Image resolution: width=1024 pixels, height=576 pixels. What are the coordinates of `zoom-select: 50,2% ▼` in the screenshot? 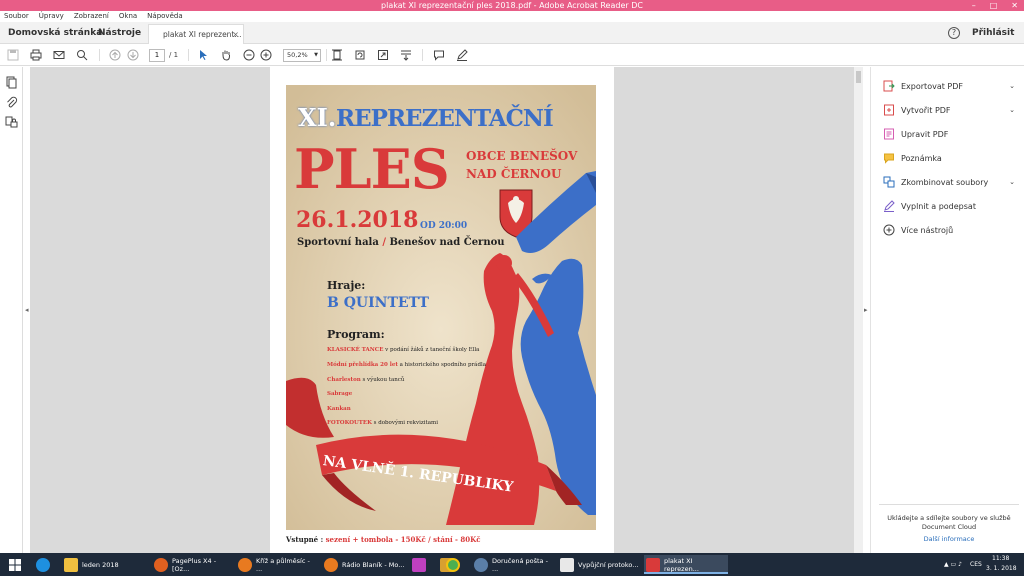 It's located at (302, 55).